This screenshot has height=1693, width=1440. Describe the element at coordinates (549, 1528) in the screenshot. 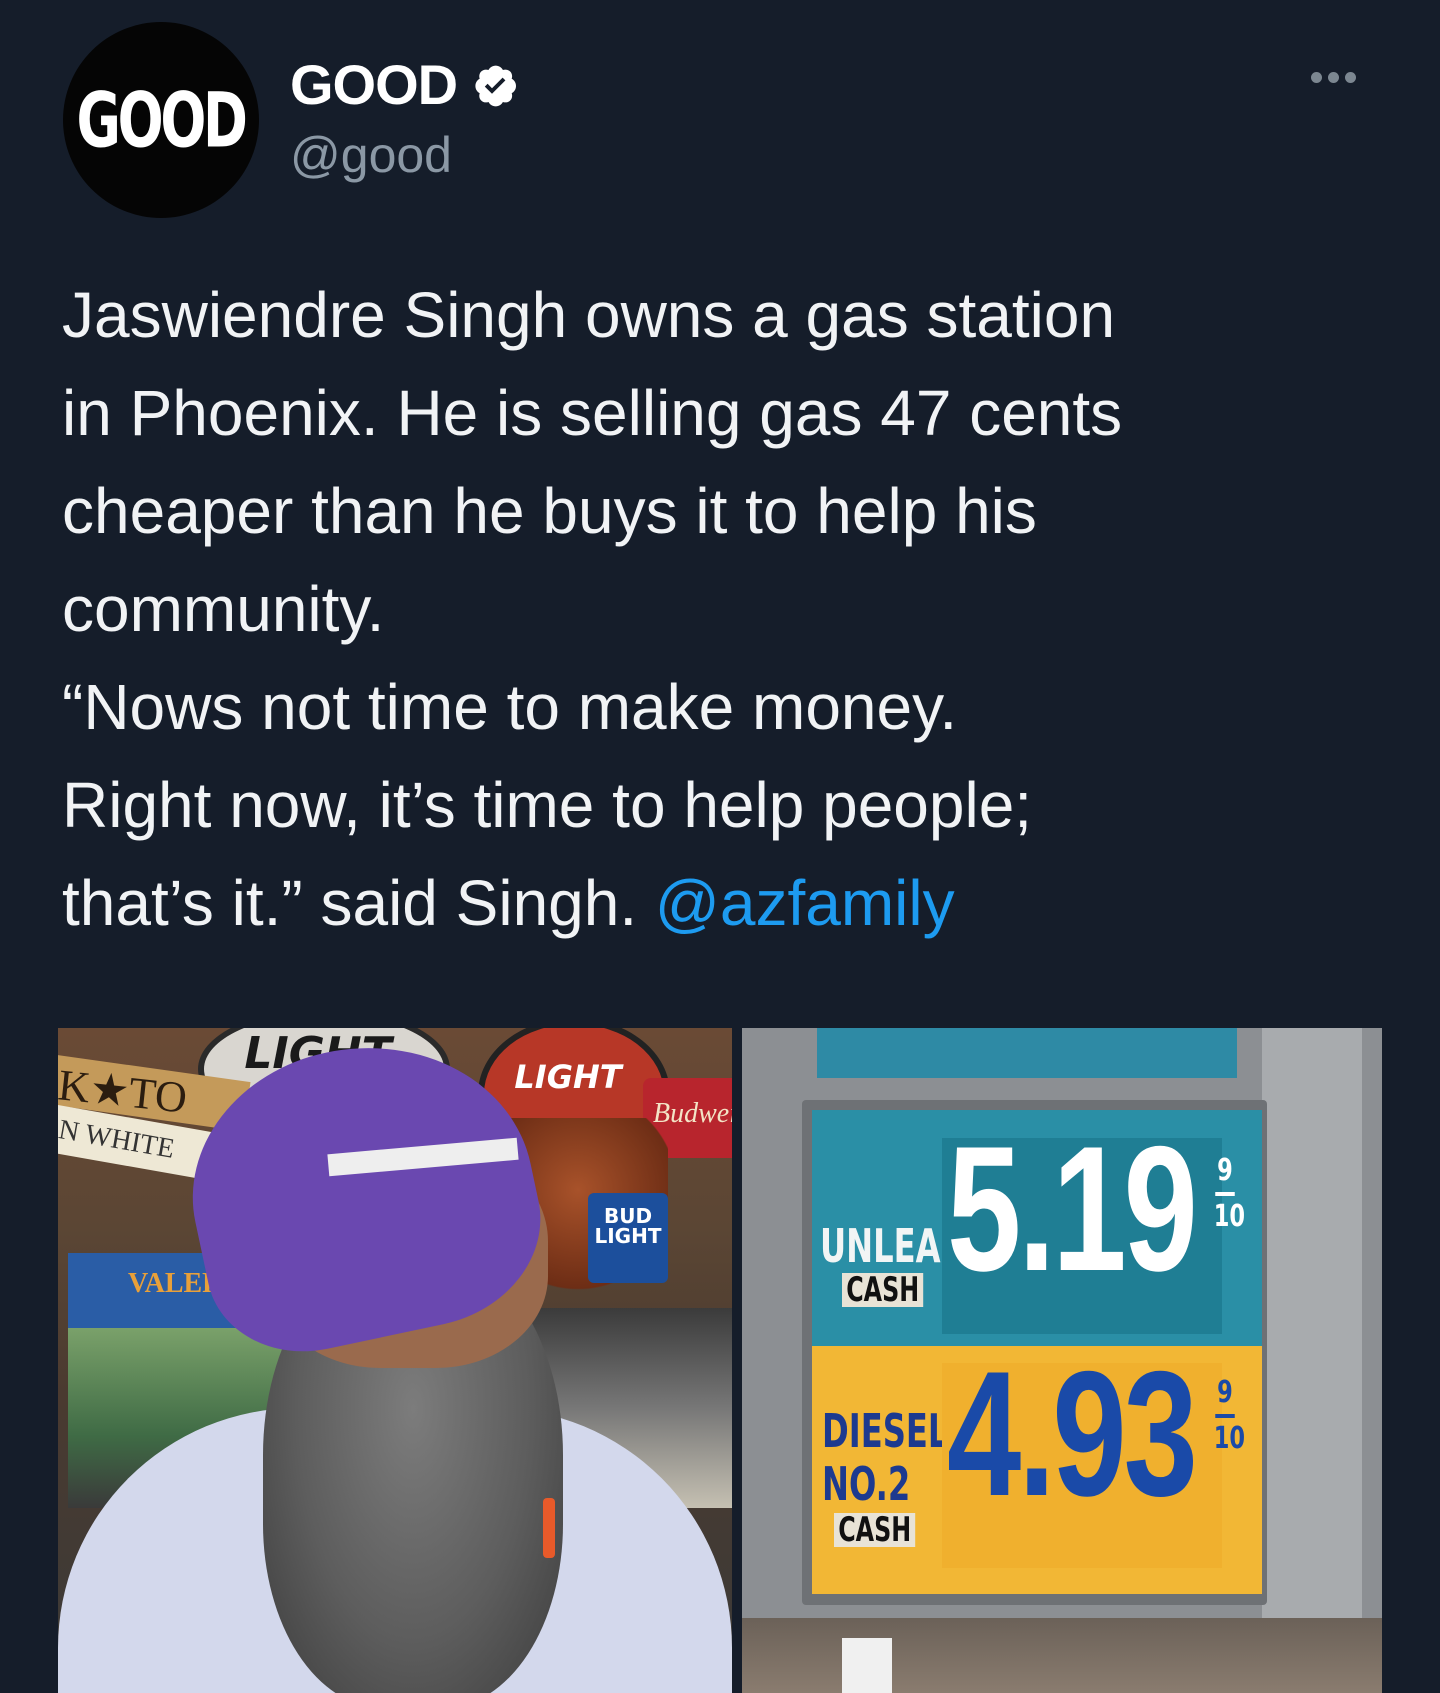

I see `pen` at that location.